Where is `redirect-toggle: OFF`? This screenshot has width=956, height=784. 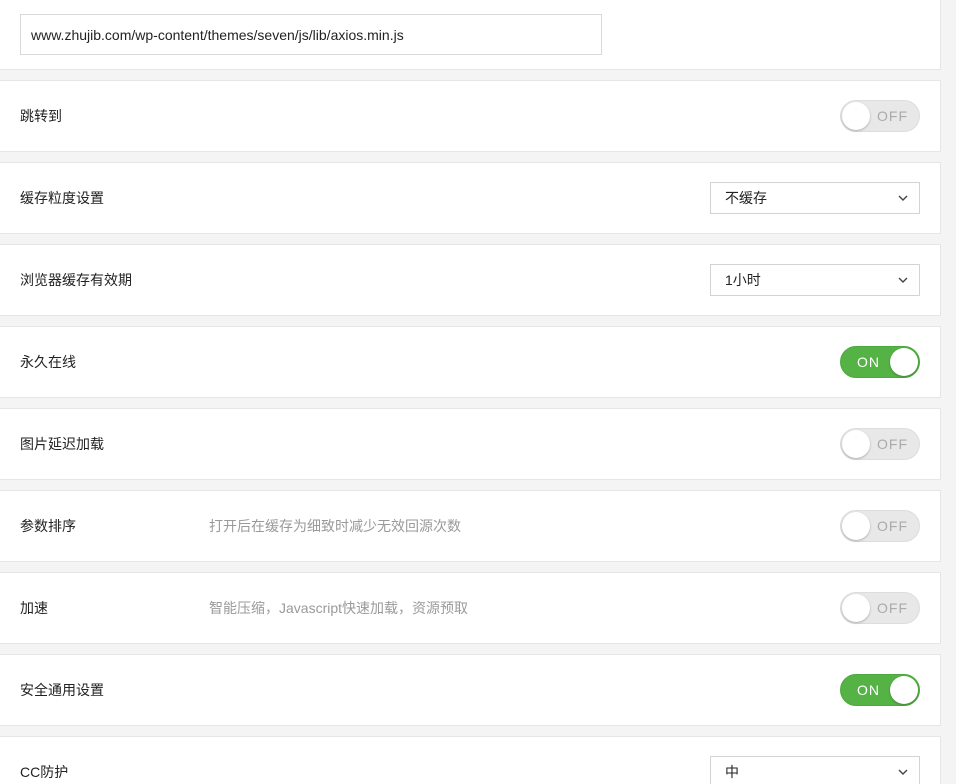 redirect-toggle: OFF is located at coordinates (880, 116).